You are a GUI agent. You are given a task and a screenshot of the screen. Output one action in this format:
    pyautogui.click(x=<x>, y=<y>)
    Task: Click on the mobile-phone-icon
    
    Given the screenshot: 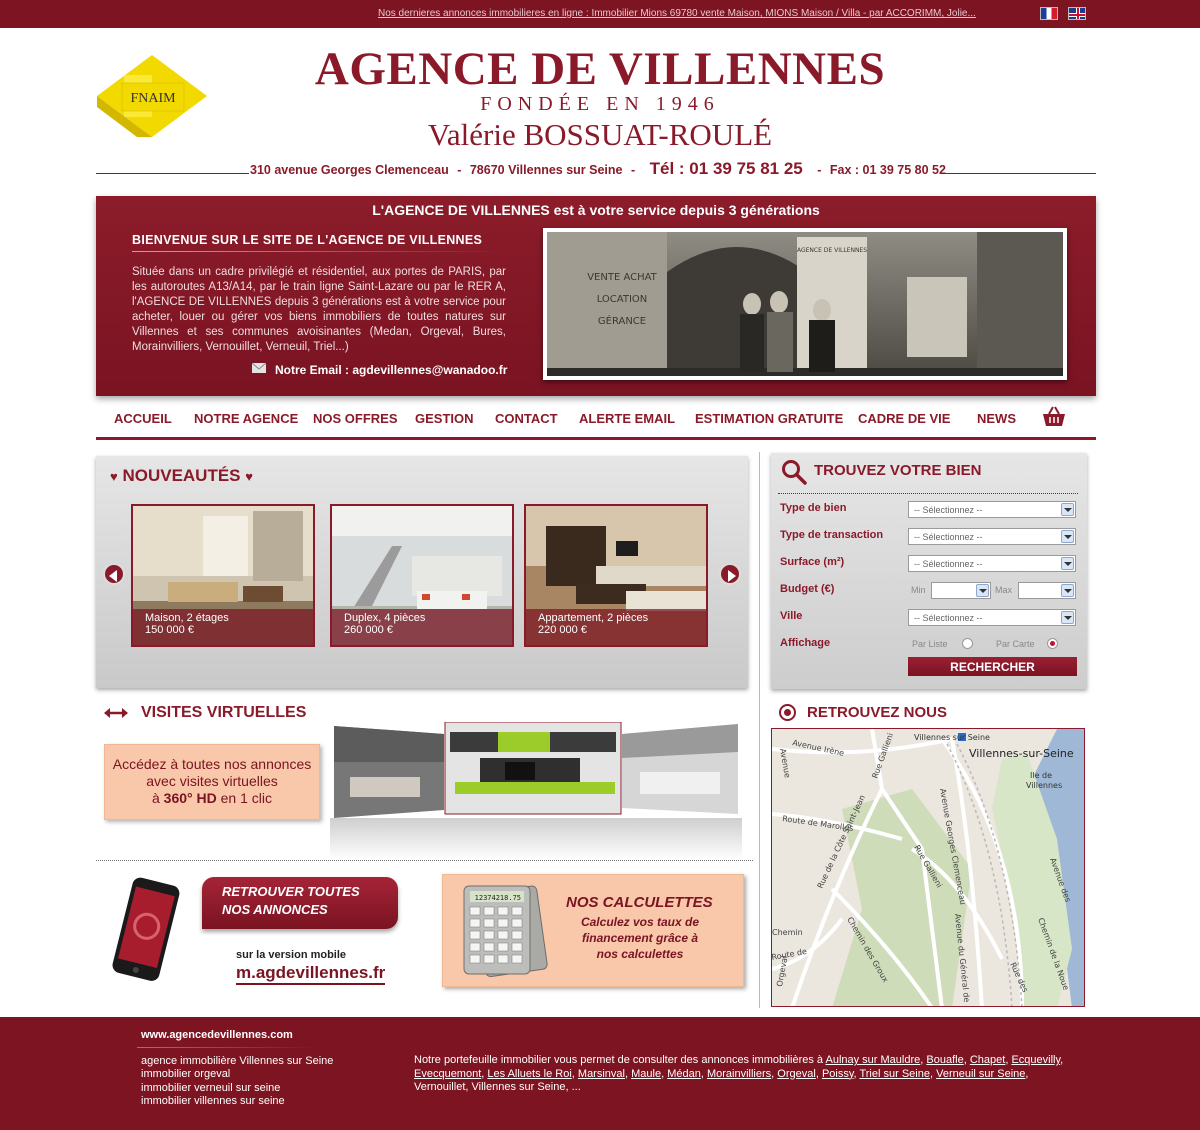 What is the action you would take?
    pyautogui.click(x=145, y=929)
    